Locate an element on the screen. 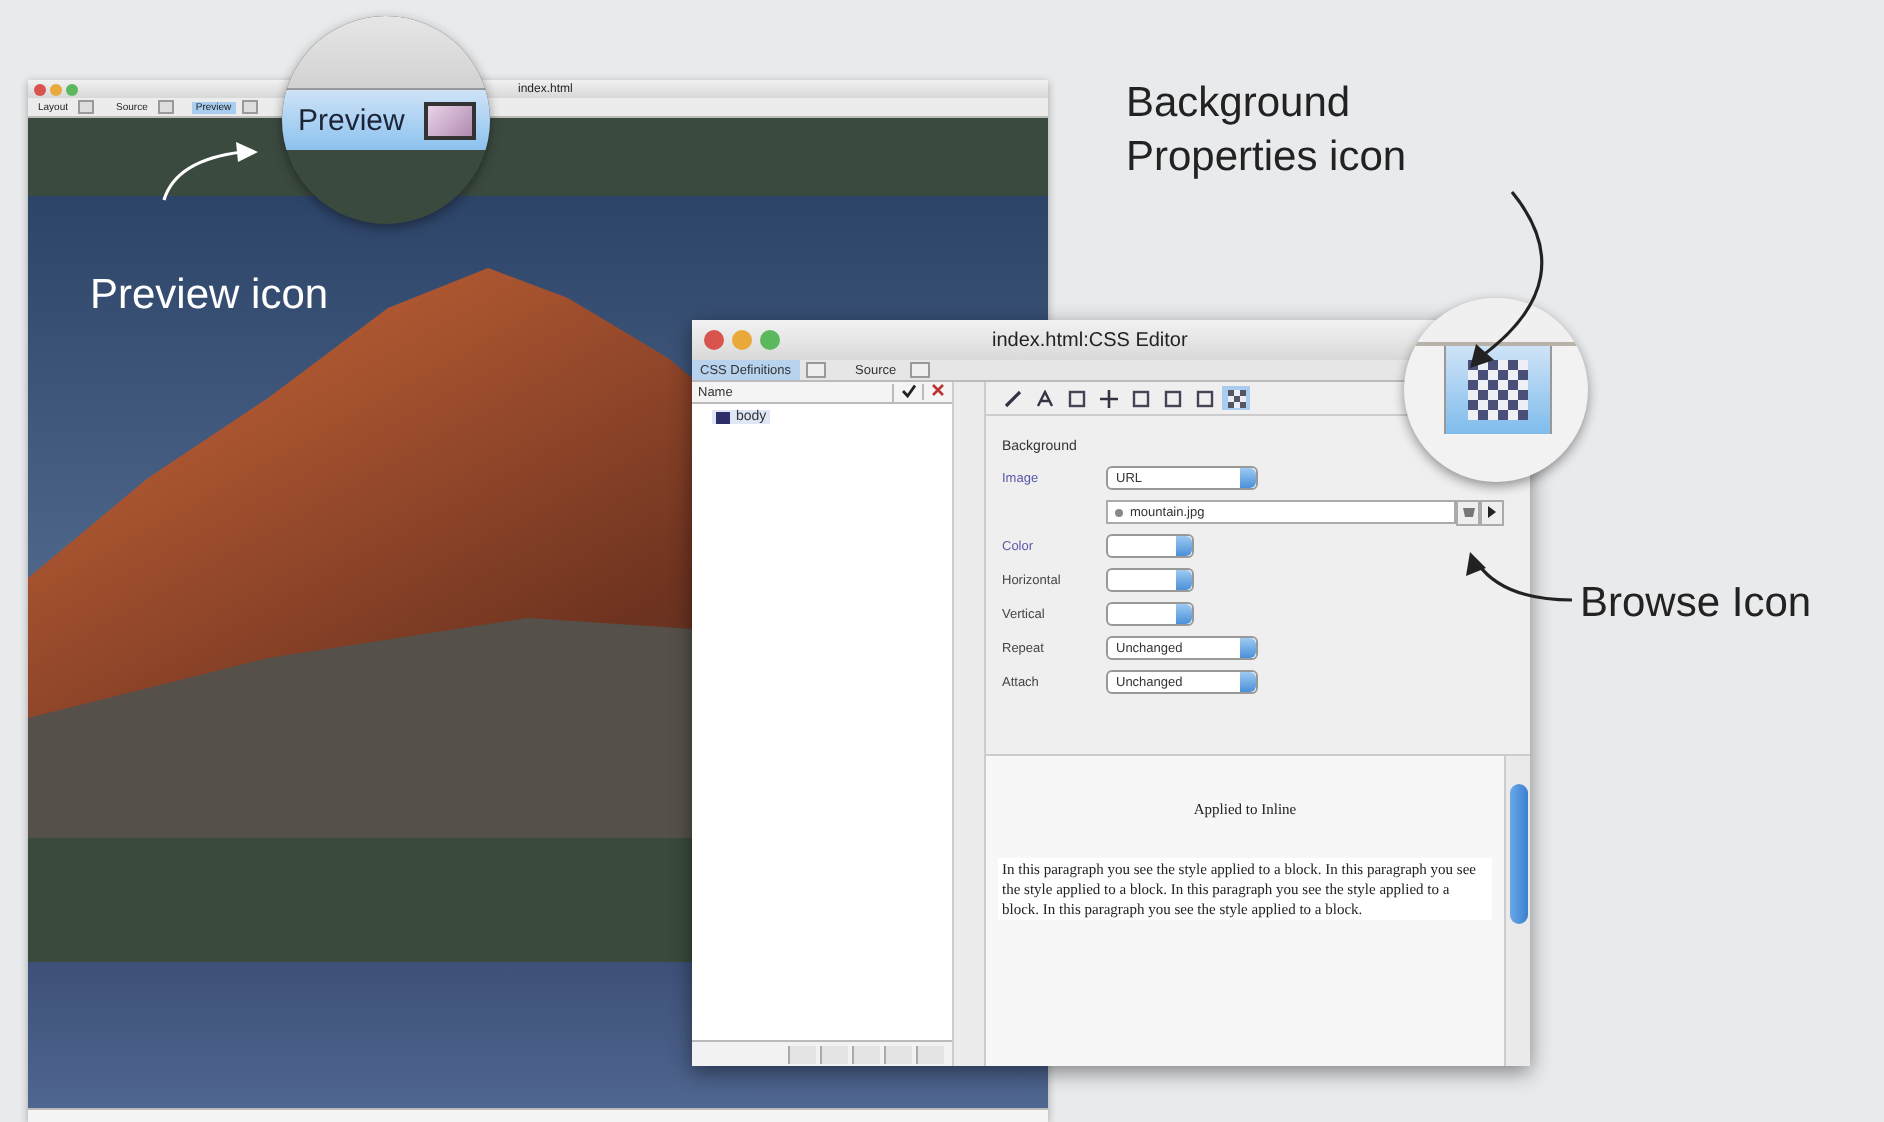  toolbar-button is located at coordinates (1498, 390).